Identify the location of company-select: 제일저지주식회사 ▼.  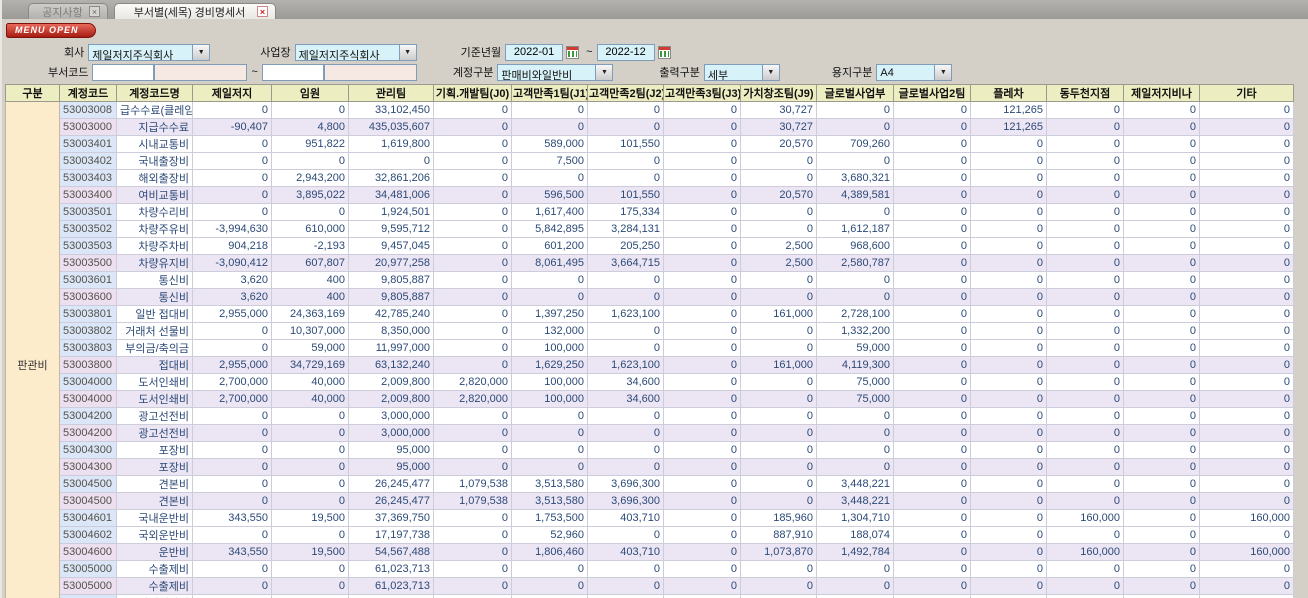
(149, 52).